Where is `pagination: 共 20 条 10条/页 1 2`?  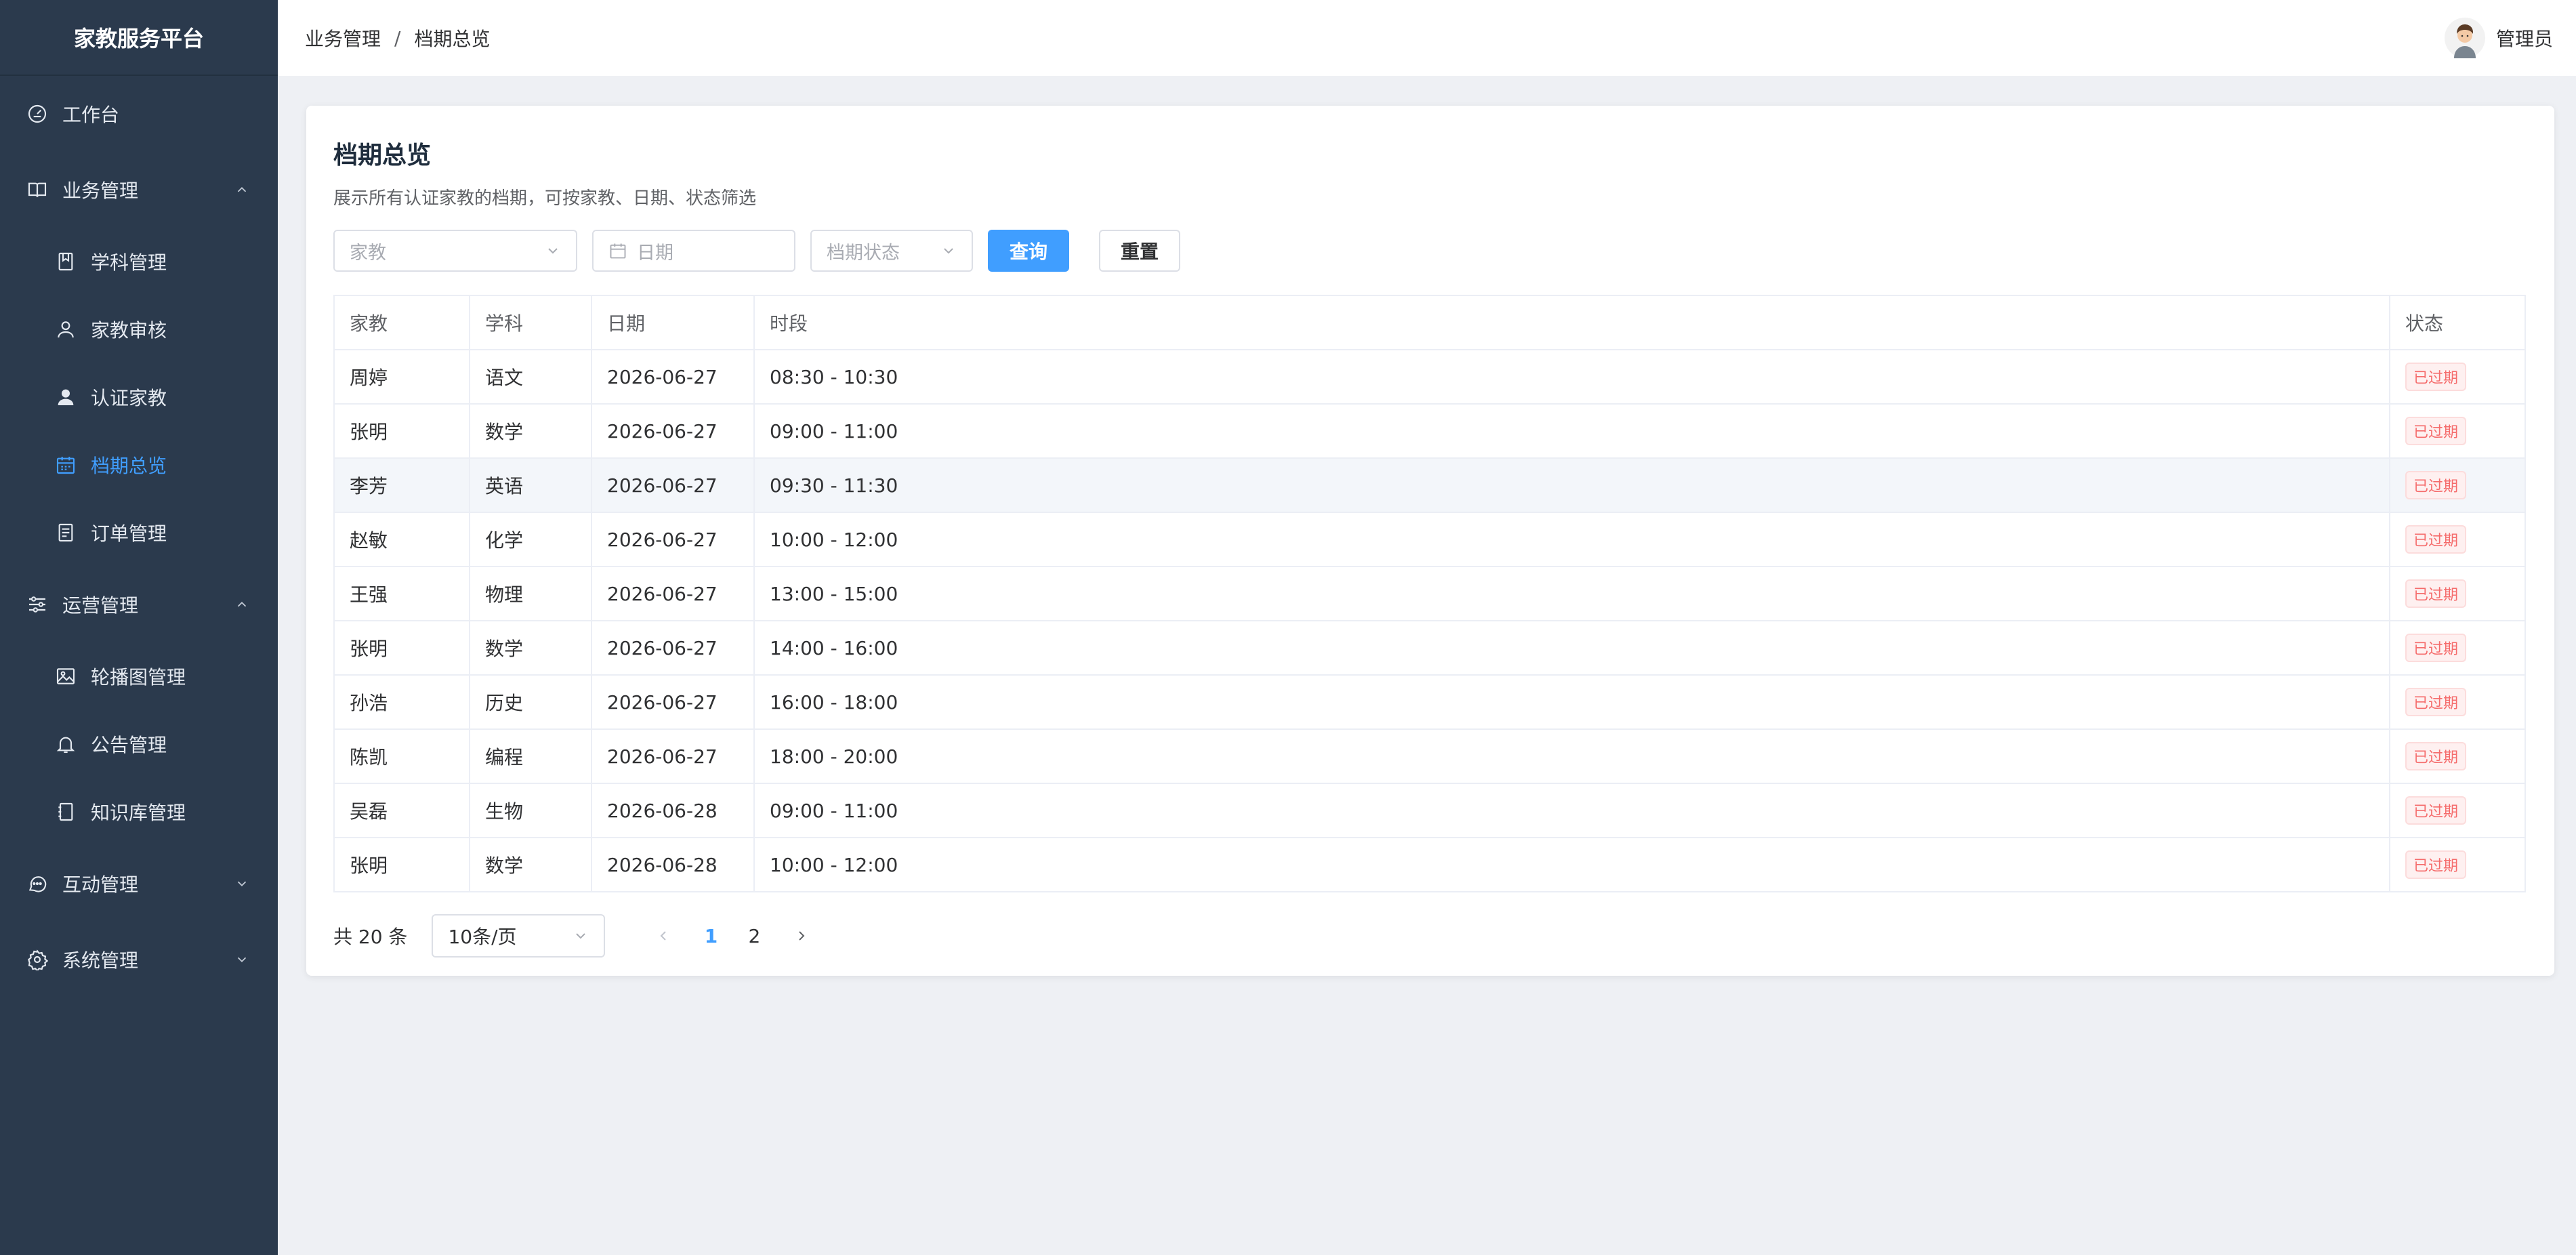
pagination: 共 20 条 10条/页 1 2 is located at coordinates (1430, 936).